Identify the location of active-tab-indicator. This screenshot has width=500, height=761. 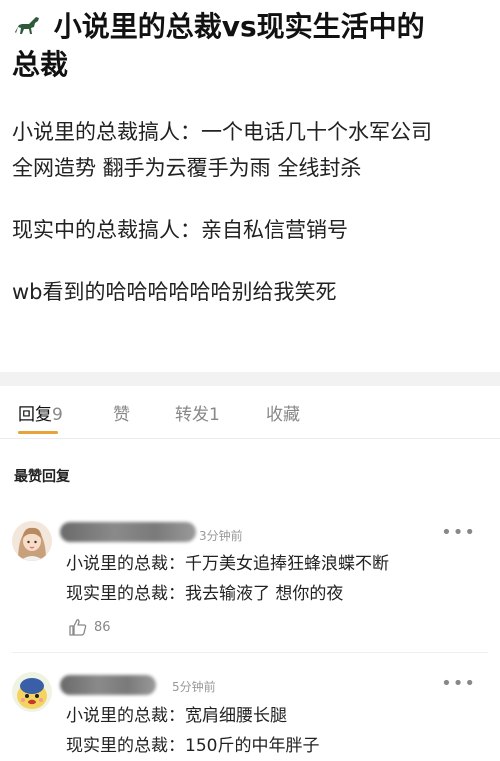
(38, 432).